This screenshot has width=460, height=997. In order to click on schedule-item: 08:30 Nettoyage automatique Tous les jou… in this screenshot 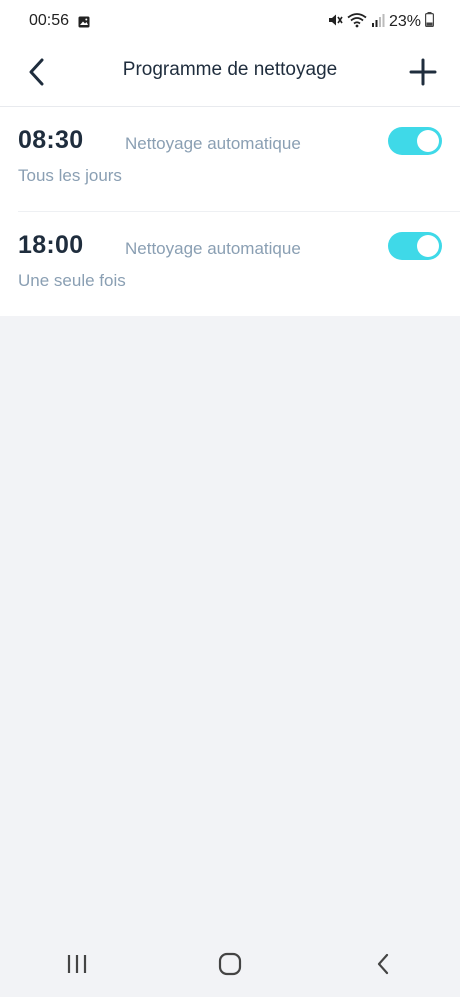, I will do `click(230, 159)`.